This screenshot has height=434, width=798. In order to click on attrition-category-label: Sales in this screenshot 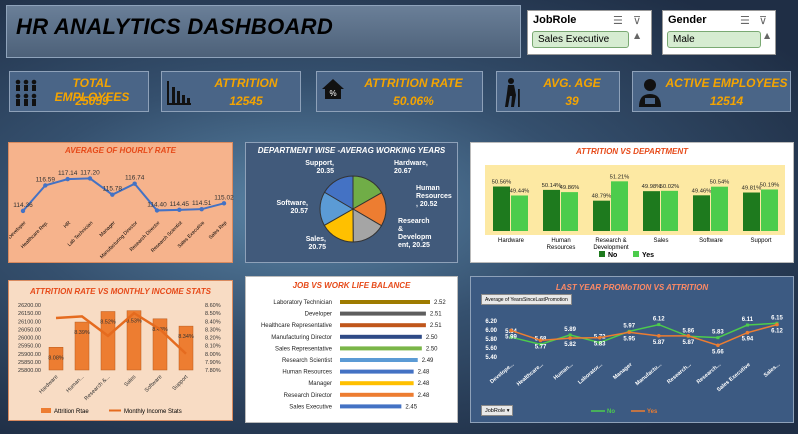, I will do `click(660, 241)`.